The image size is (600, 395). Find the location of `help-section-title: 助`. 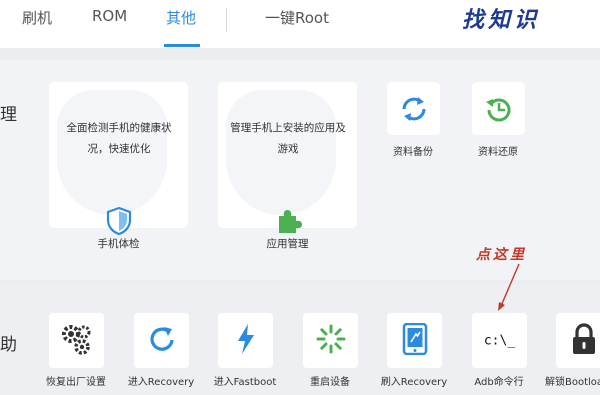

help-section-title: 助 is located at coordinates (8, 345).